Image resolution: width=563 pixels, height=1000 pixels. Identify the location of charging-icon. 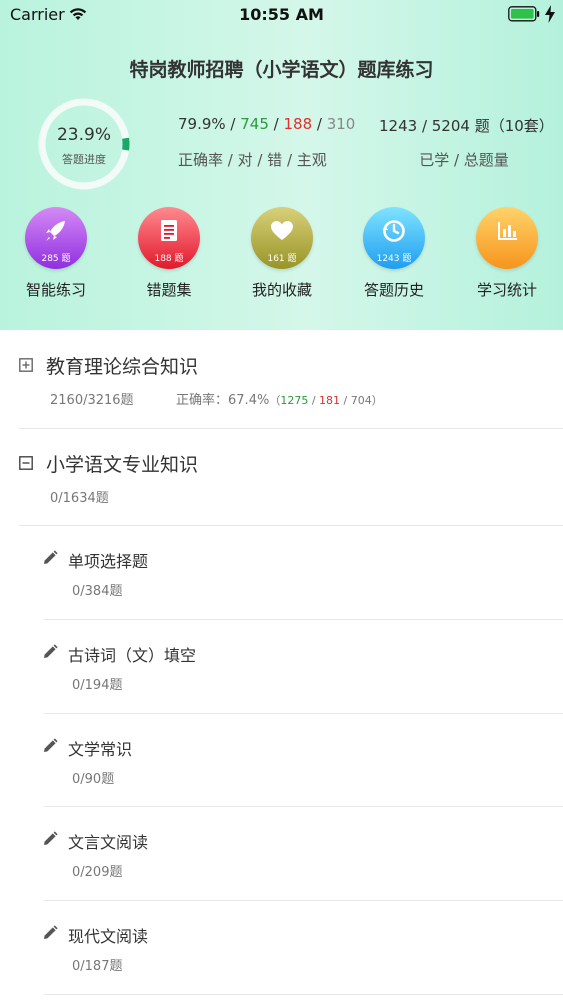
(550, 14).